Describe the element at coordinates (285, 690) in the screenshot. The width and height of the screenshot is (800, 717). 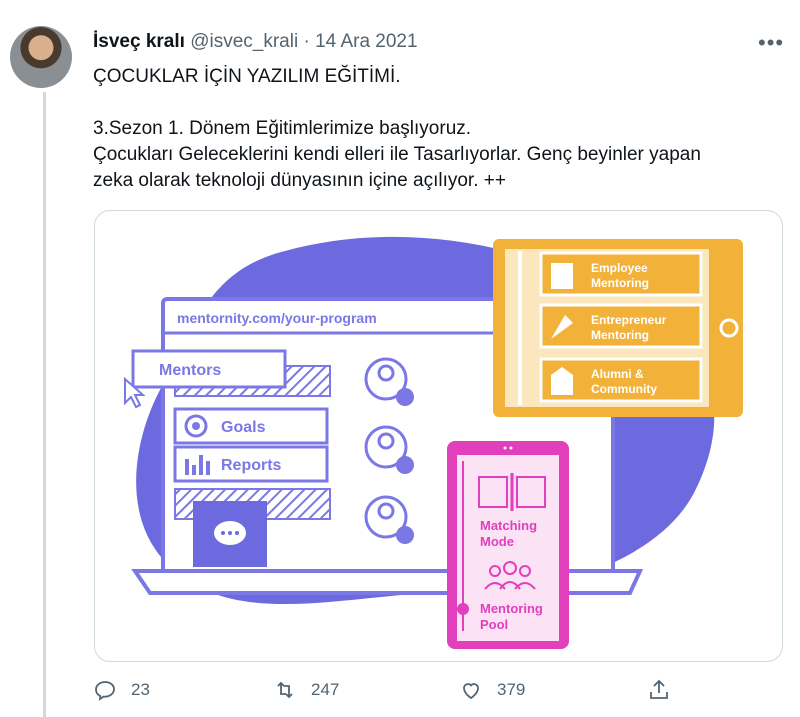
I see `retweet-icon` at that location.